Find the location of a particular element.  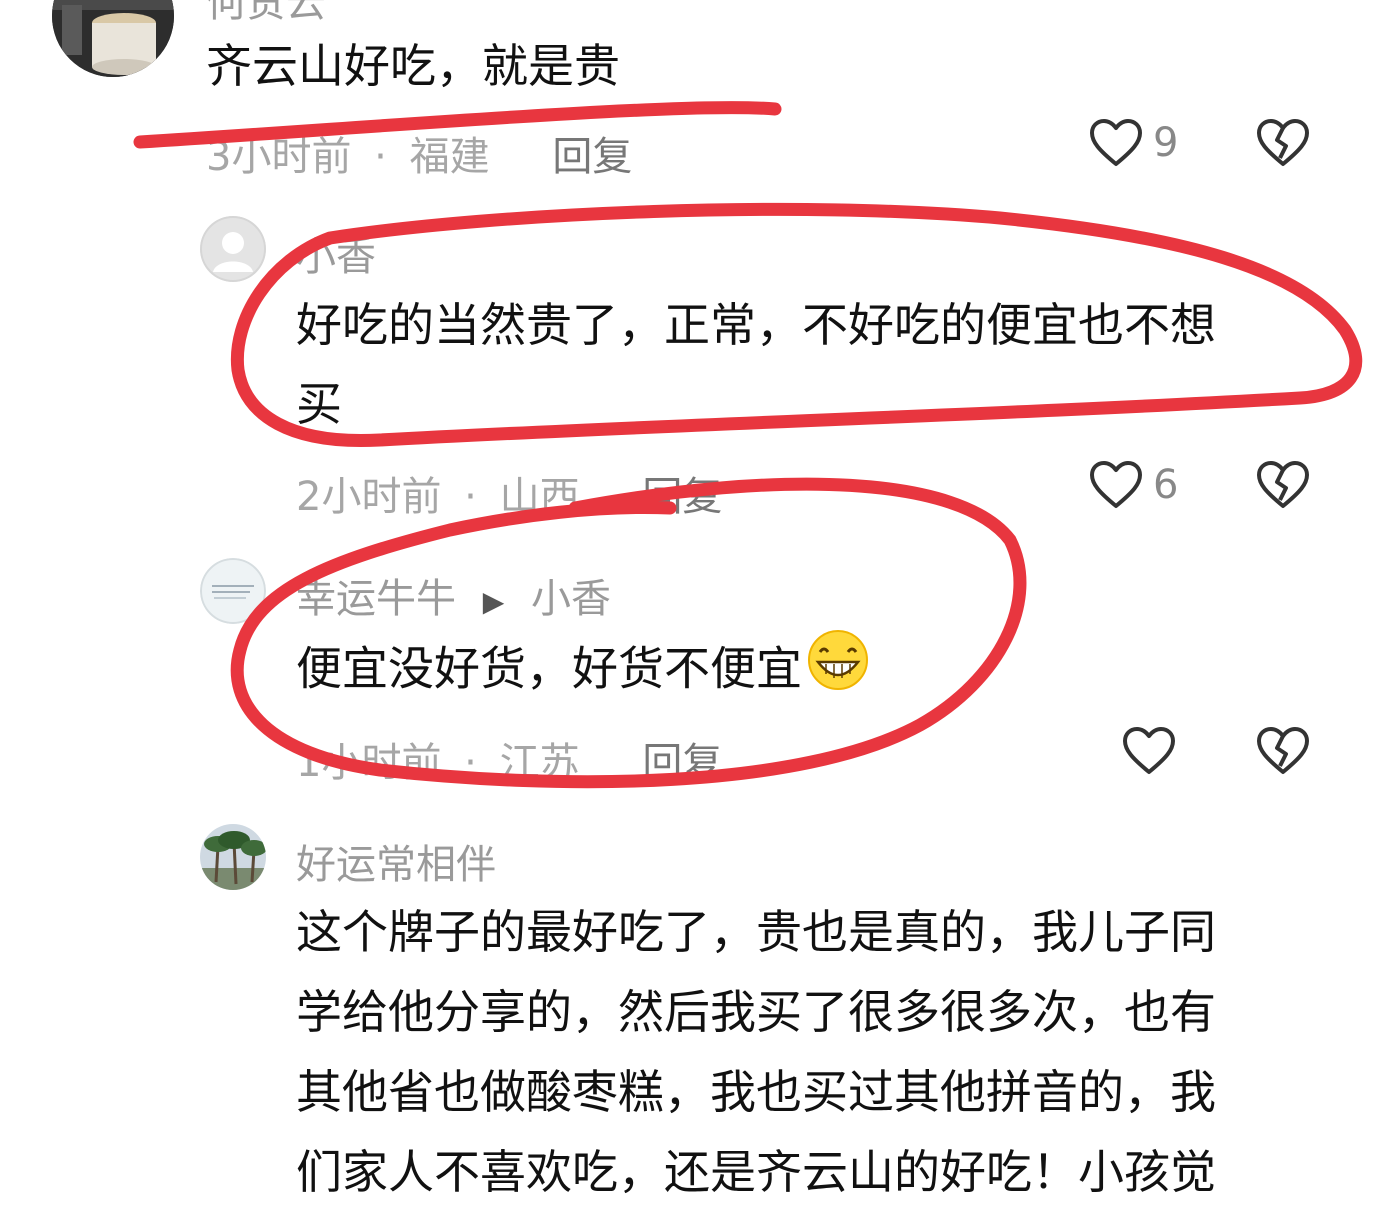

default-user-icon is located at coordinates (233, 249).